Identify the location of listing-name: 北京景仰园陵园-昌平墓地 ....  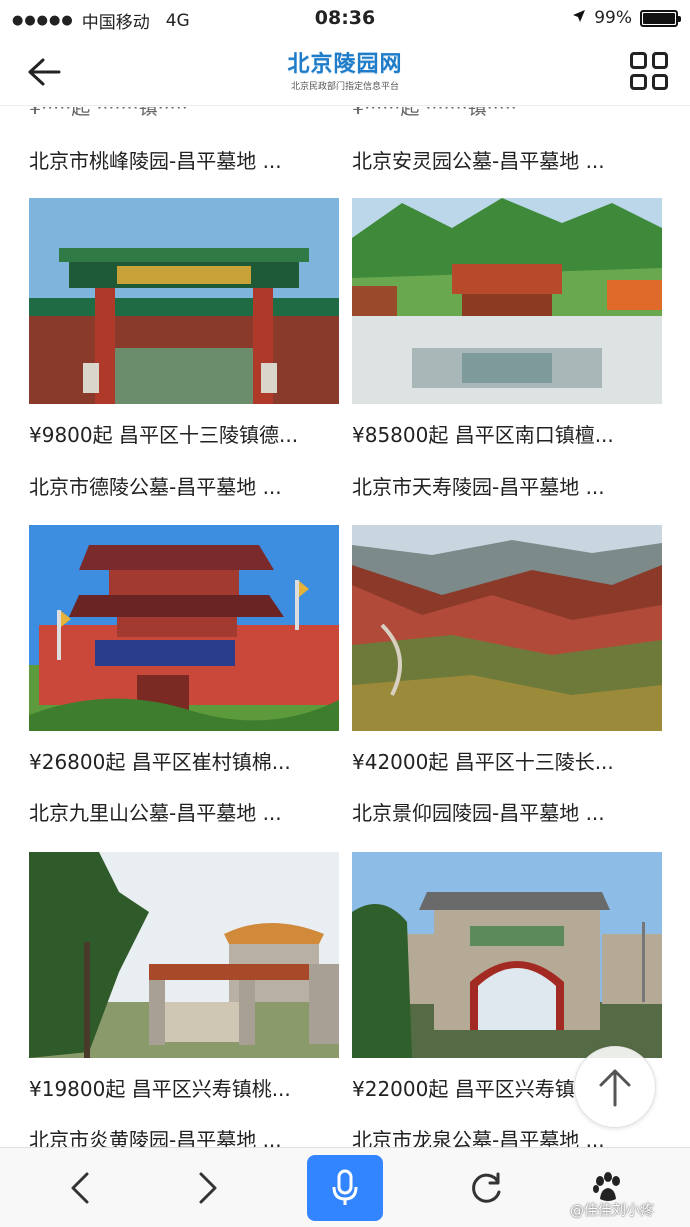
(507, 811).